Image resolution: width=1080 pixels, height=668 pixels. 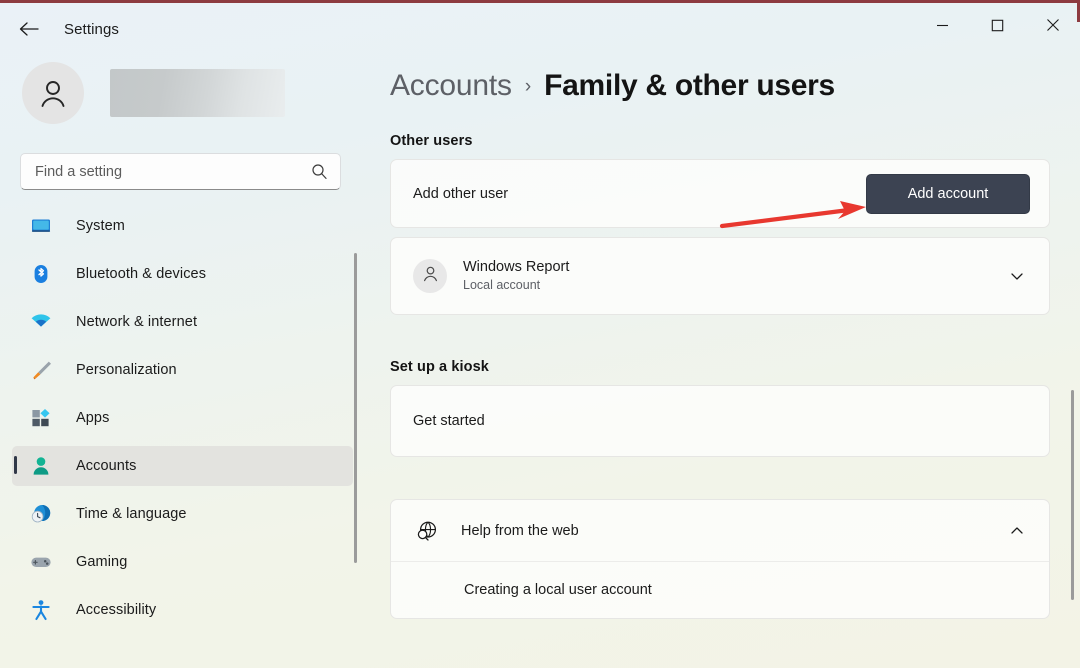 What do you see at coordinates (137, 322) in the screenshot?
I see `sidebar-item-label: Network & internet` at bounding box center [137, 322].